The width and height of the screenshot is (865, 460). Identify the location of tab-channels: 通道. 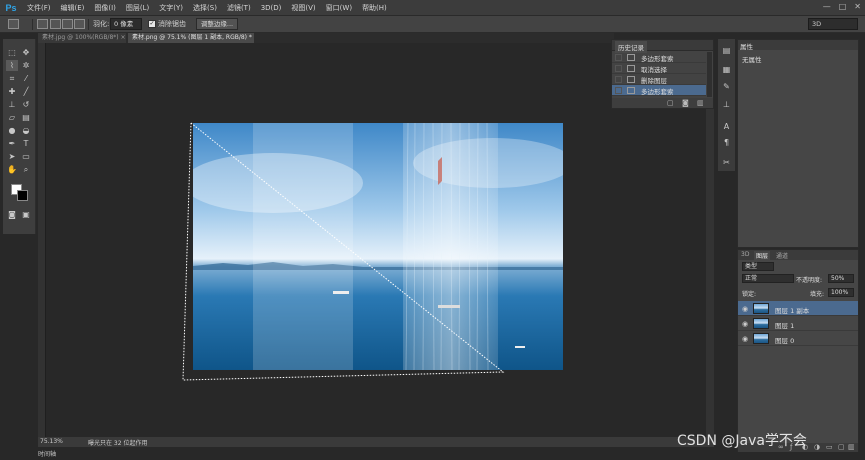
(782, 255).